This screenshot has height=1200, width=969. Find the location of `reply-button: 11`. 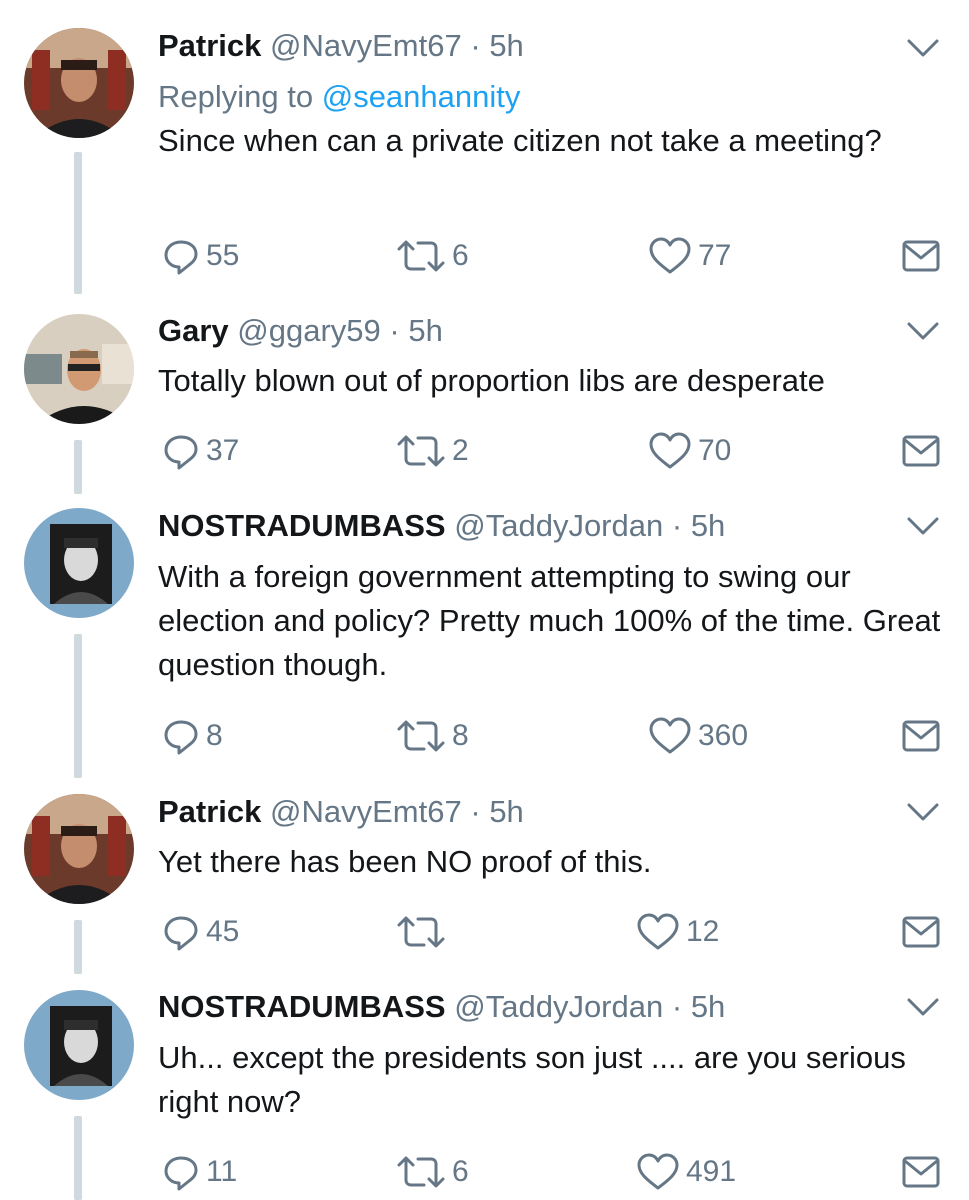

reply-button: 11 is located at coordinates (199, 1172).